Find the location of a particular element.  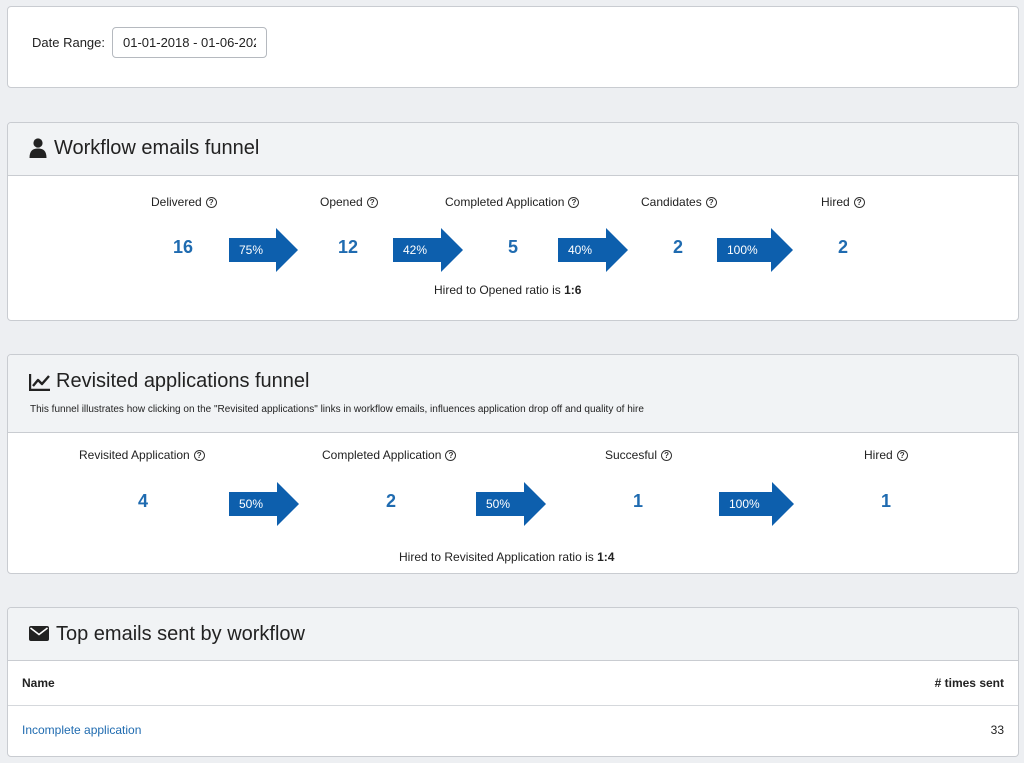

email-name-link: Incomplete application is located at coordinates (81, 730).